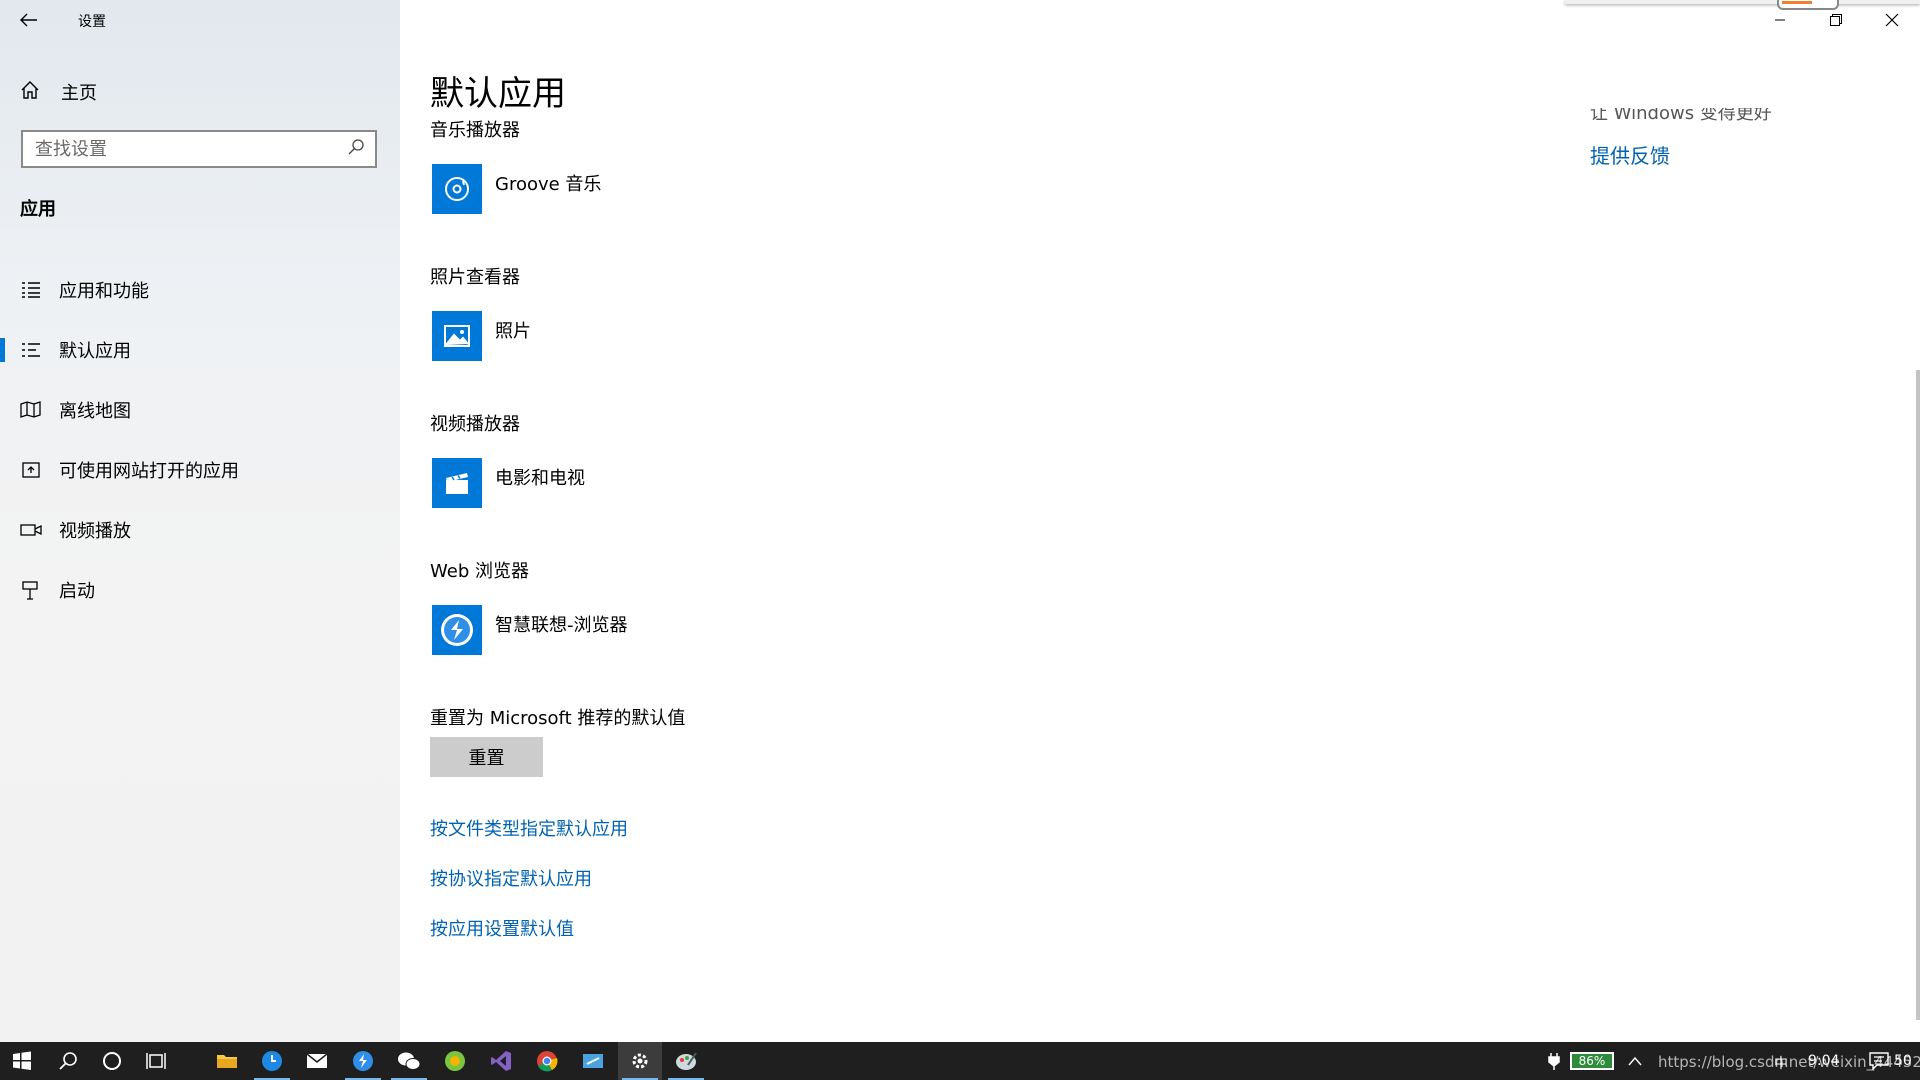 Image resolution: width=1920 pixels, height=1080 pixels. Describe the element at coordinates (513, 331) in the screenshot. I see `photos-app-name: 照片` at that location.